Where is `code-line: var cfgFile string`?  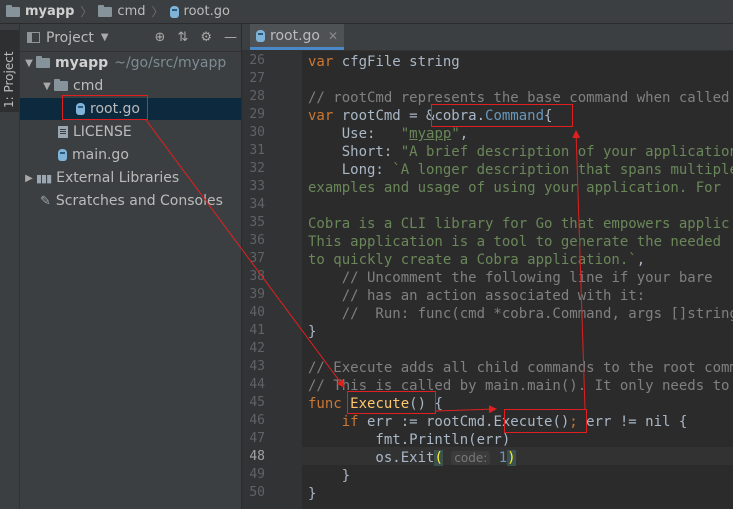
code-line: var cfgFile string is located at coordinates (384, 62).